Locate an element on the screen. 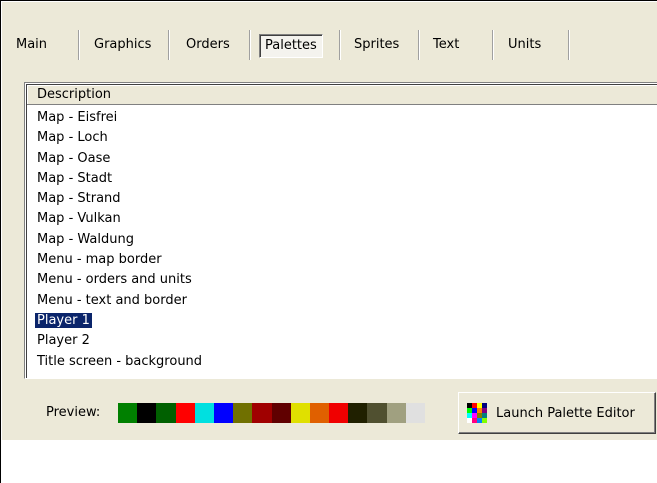 This screenshot has height=483, width=657. tab-units: Units is located at coordinates (524, 45).